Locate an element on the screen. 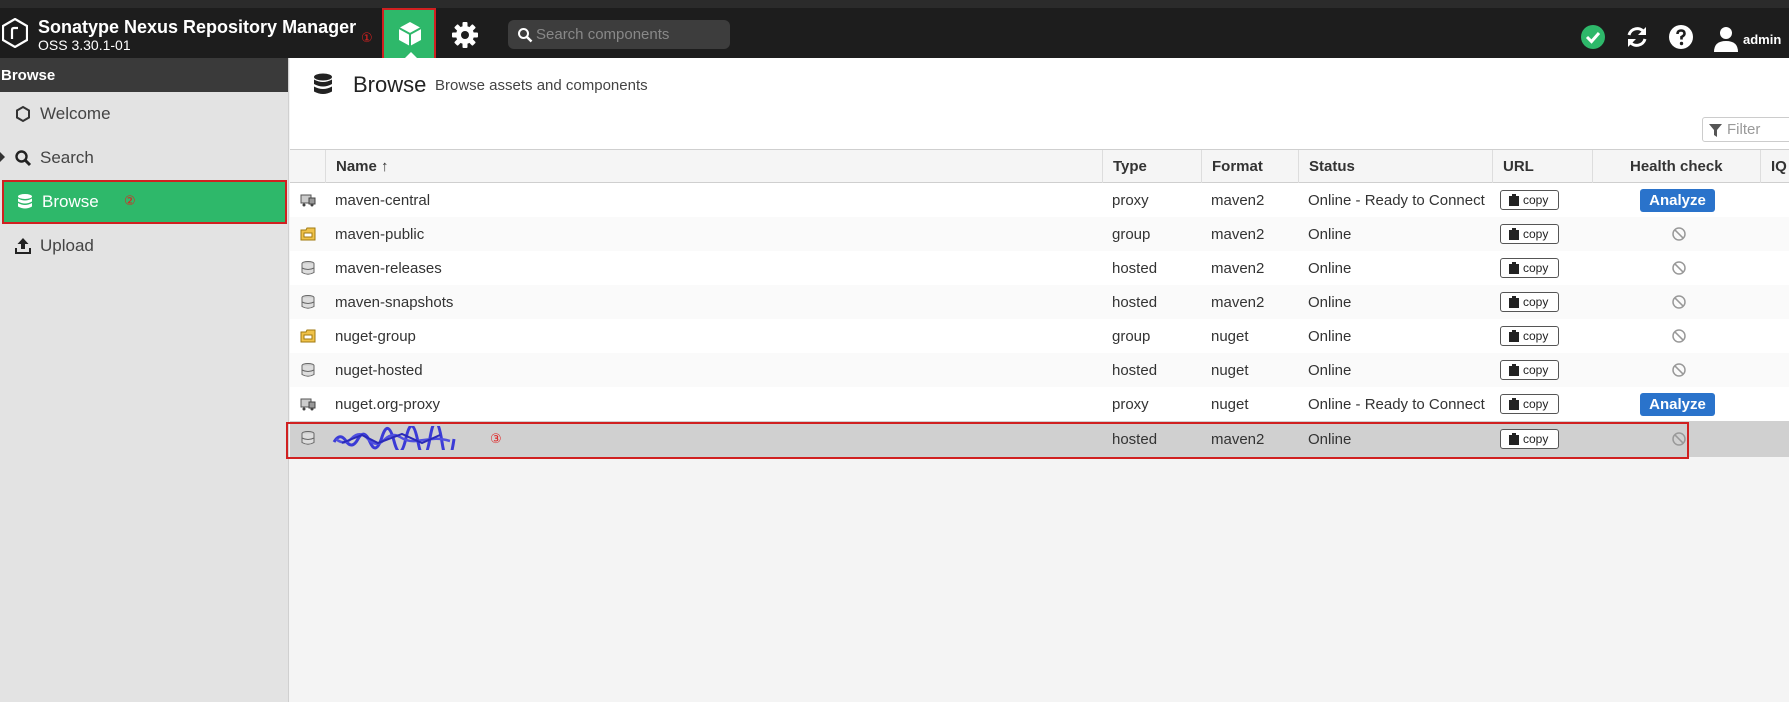  app-title: Sonatype Nexus Repository Manager is located at coordinates (197, 27).